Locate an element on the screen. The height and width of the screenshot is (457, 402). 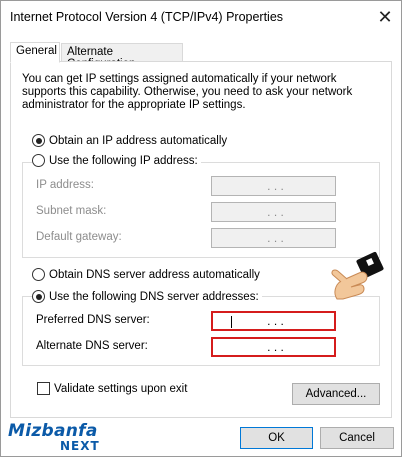
mizbanfa-logo: Mizbanfa NEXT is located at coordinates (60, 438).